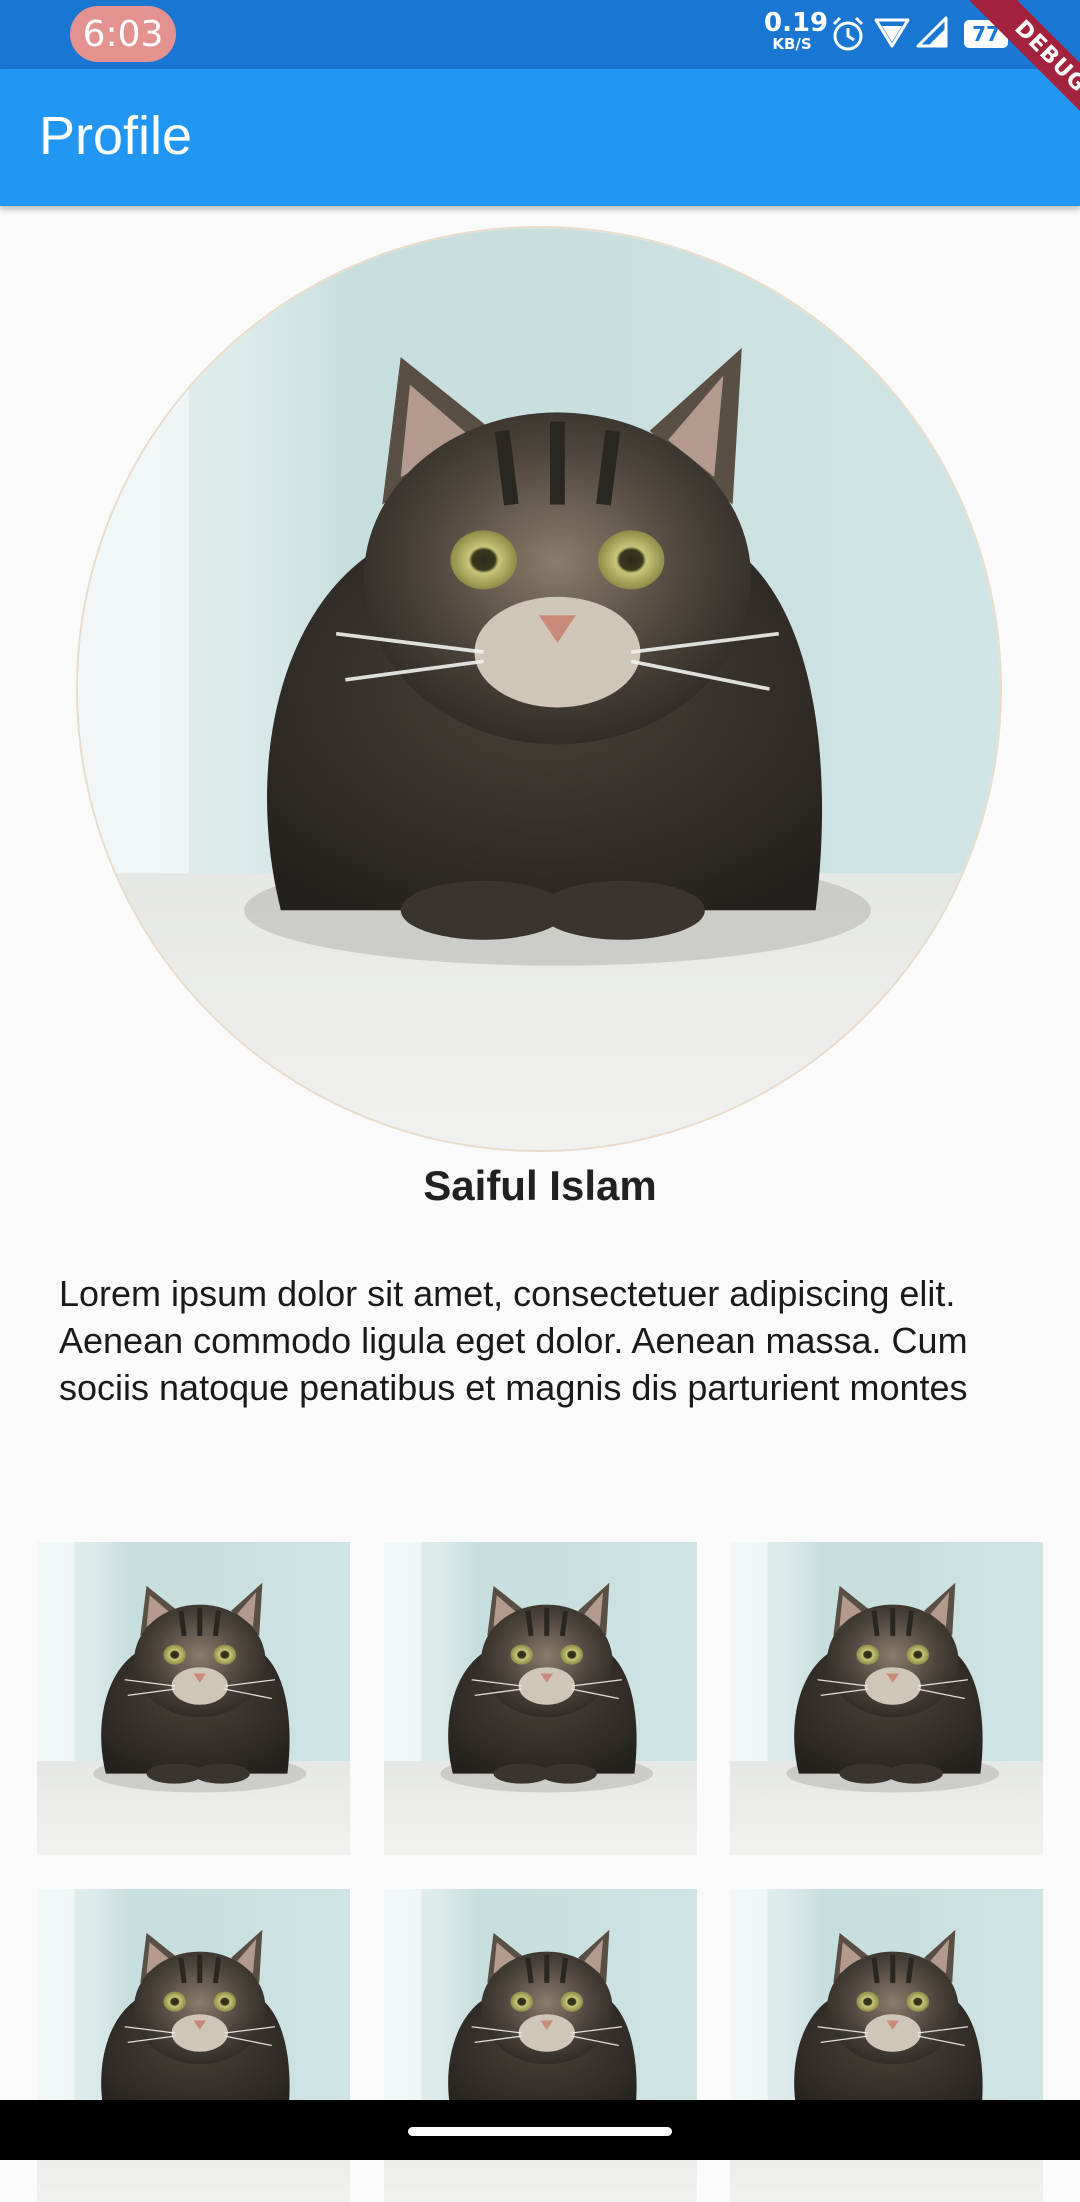  Describe the element at coordinates (792, 44) in the screenshot. I see `network-speed-unit: KB/S` at that location.